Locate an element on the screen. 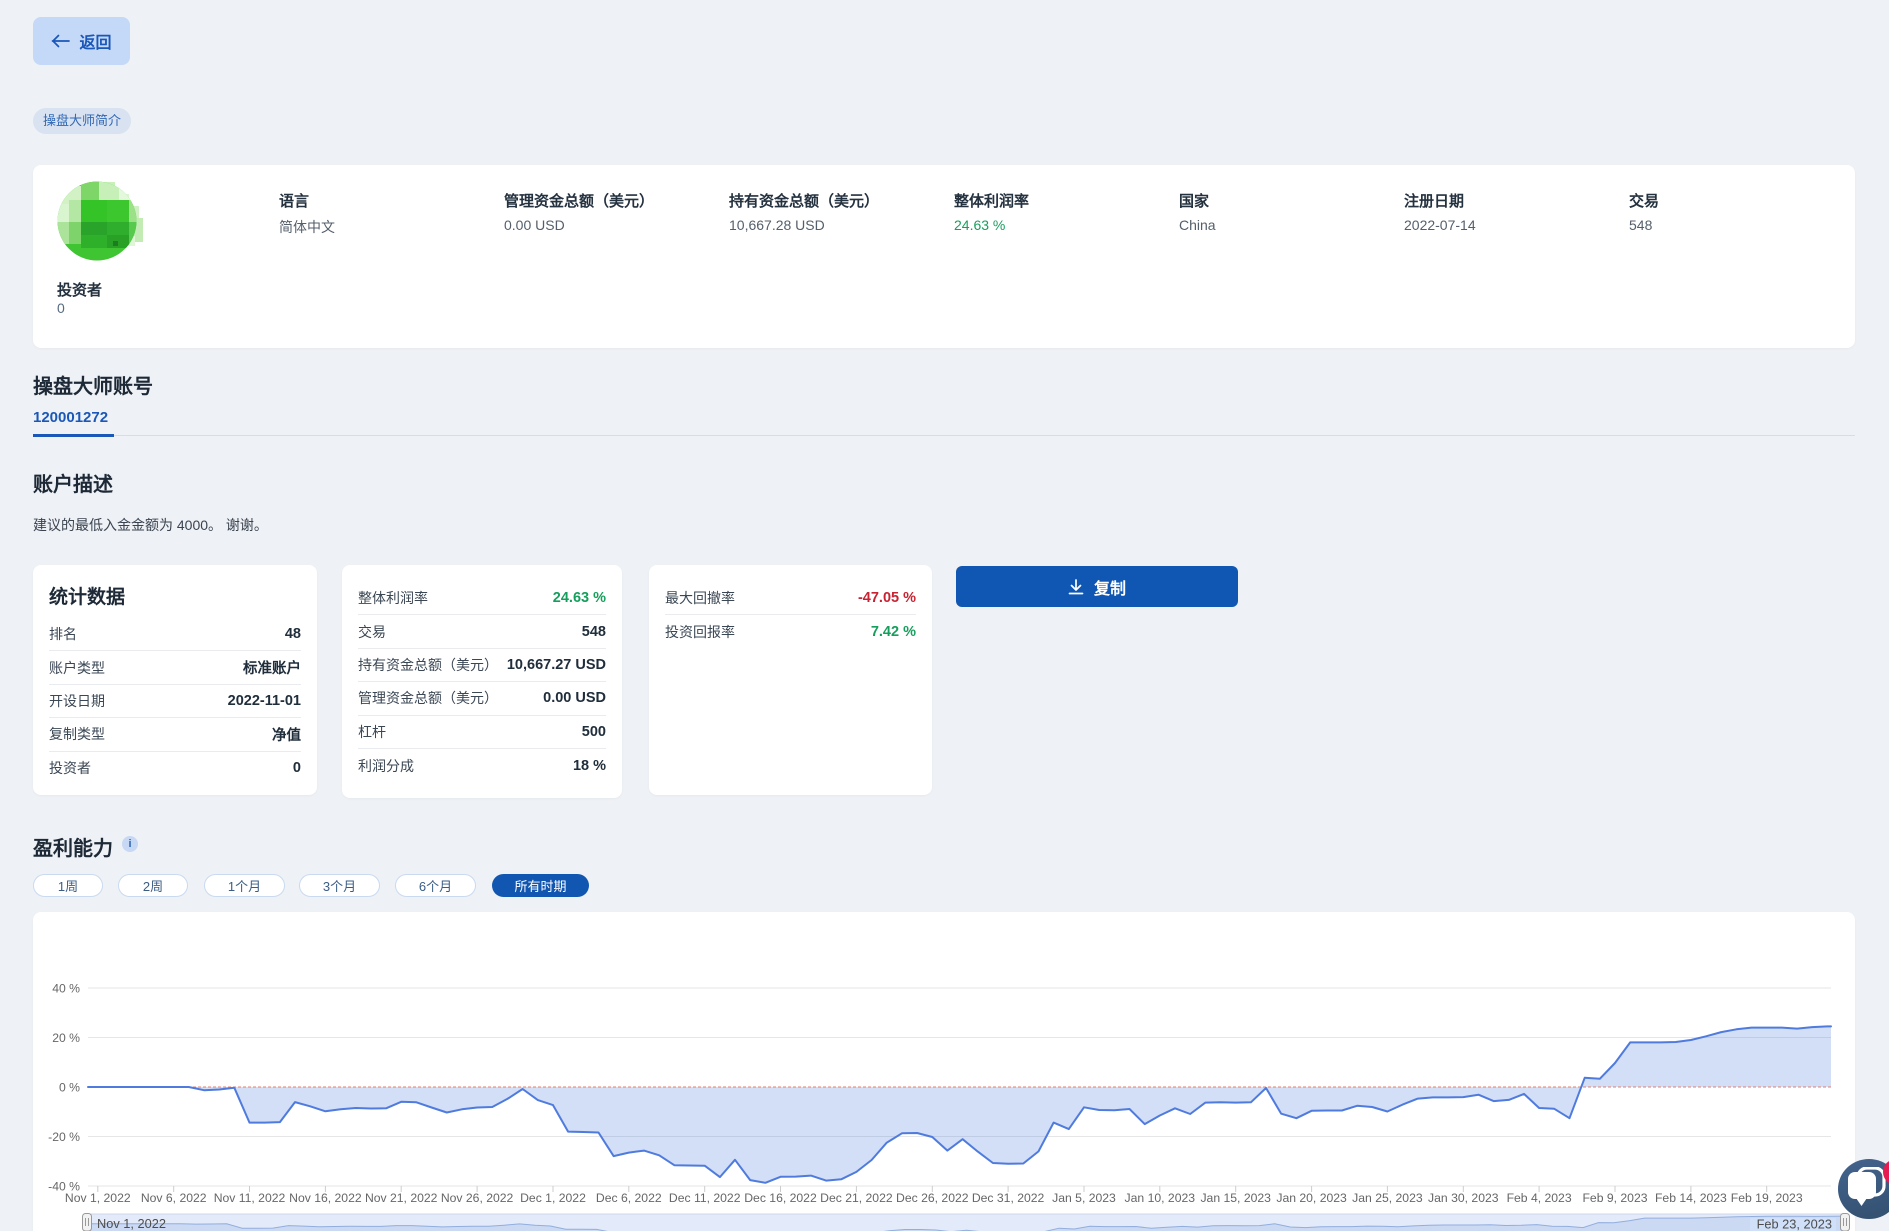  svg-text: Dec 11, 2022 is located at coordinates (705, 1198).